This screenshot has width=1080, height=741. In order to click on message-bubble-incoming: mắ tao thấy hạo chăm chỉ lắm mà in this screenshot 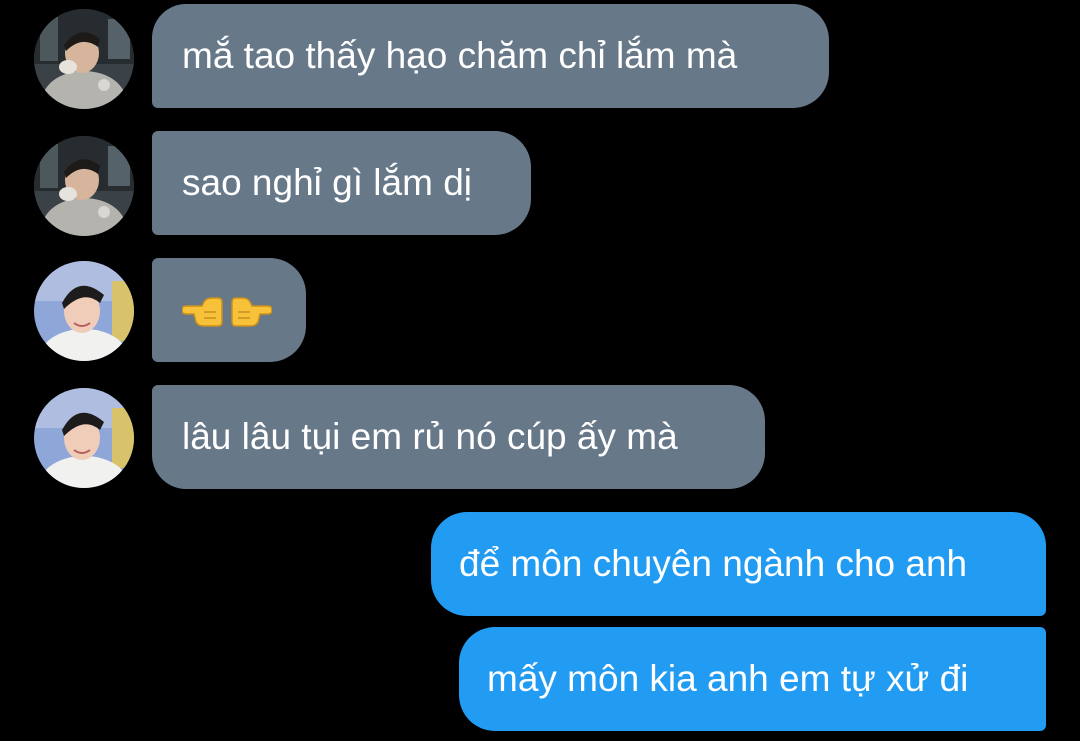, I will do `click(490, 56)`.